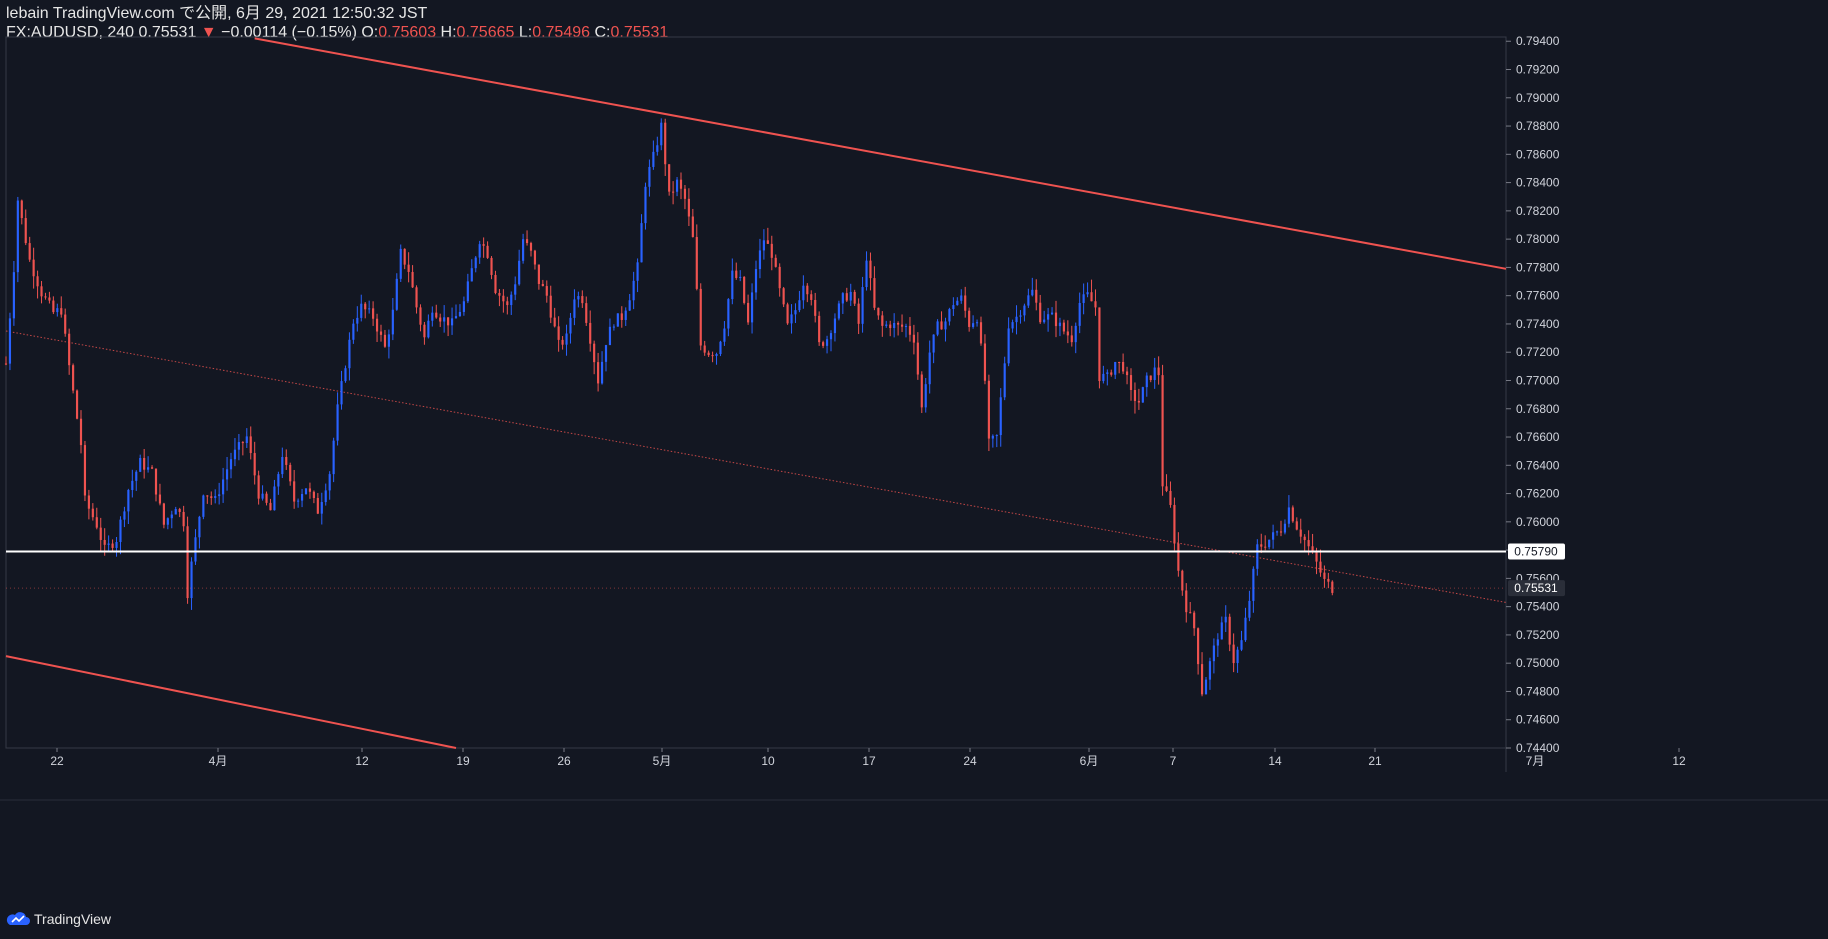 The image size is (1828, 939). Describe the element at coordinates (768, 761) in the screenshot. I see `x-tick-label: 10` at that location.